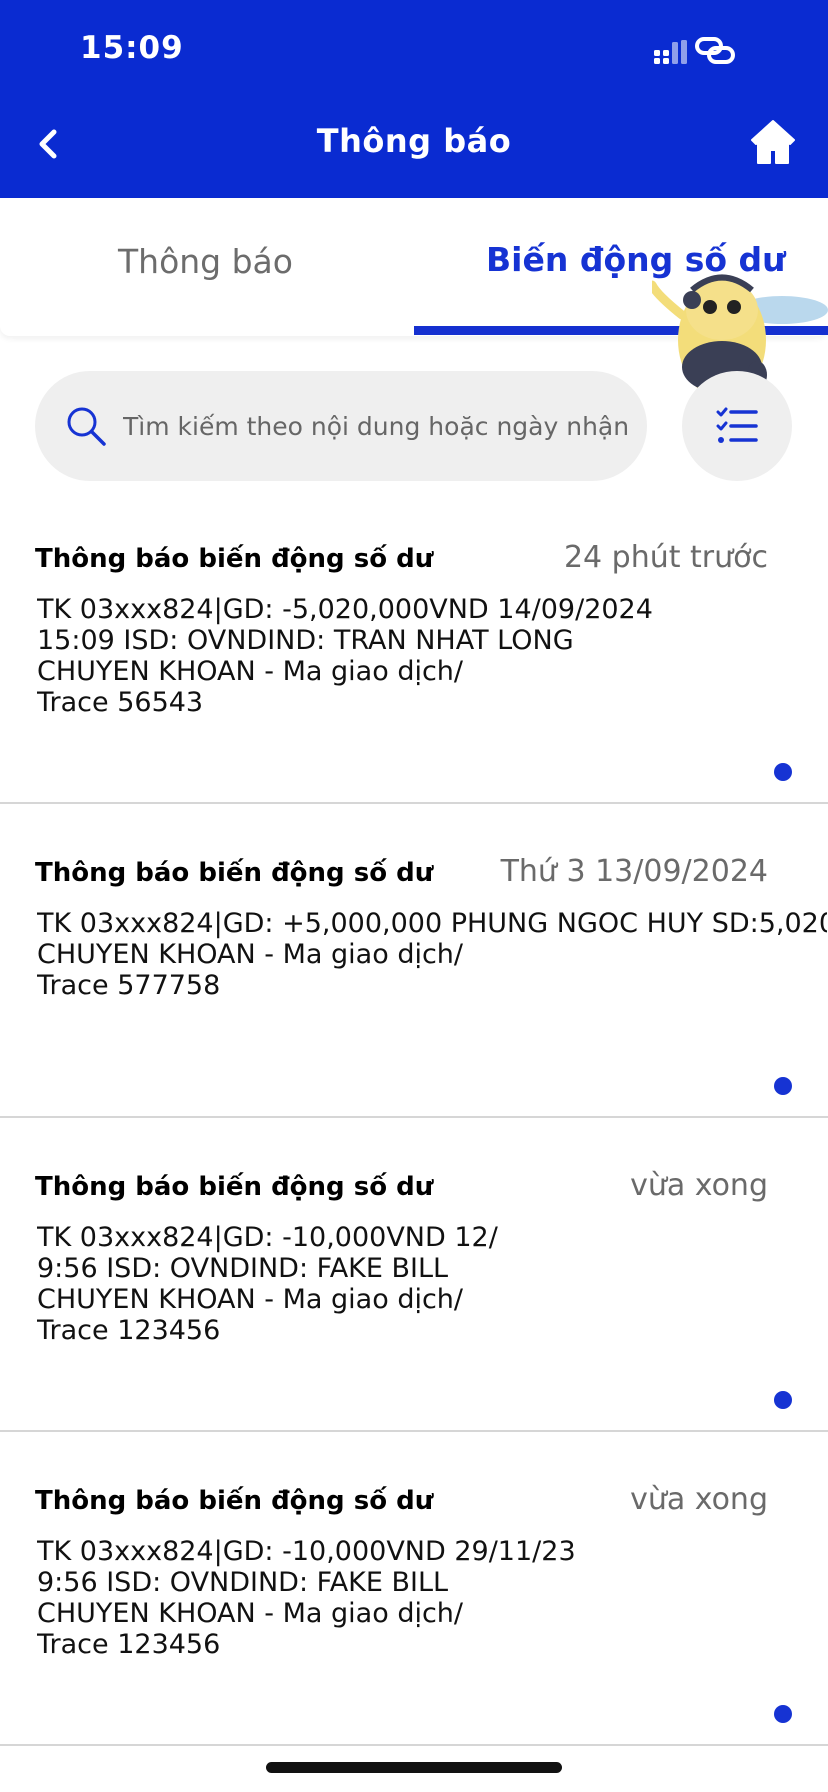 The width and height of the screenshot is (828, 1792). I want to click on home-icon, so click(773, 142).